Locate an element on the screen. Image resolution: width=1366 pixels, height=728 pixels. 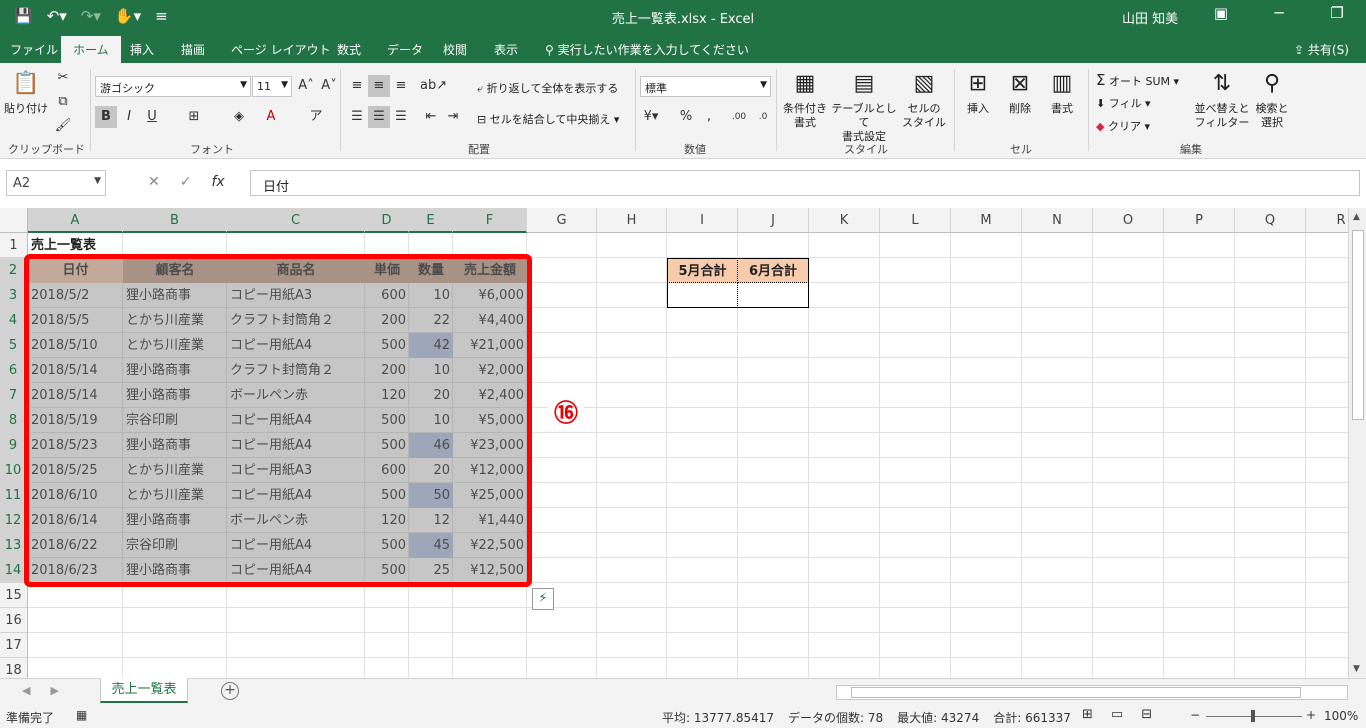
font-size-select: 11 ▼ is located at coordinates (272, 86).